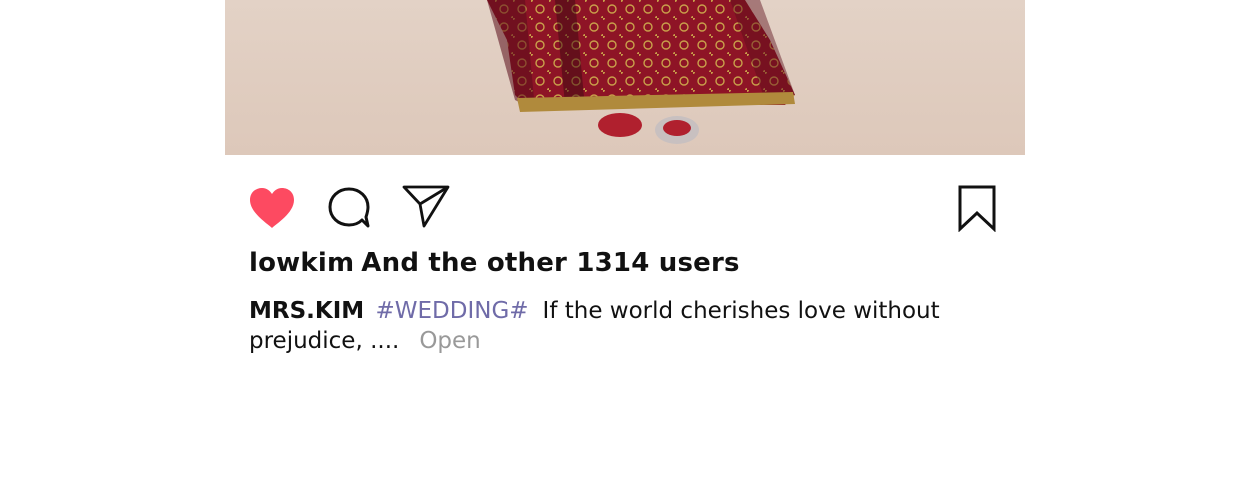 This screenshot has width=1250, height=477. Describe the element at coordinates (625, 208) in the screenshot. I see `action-bar` at that location.